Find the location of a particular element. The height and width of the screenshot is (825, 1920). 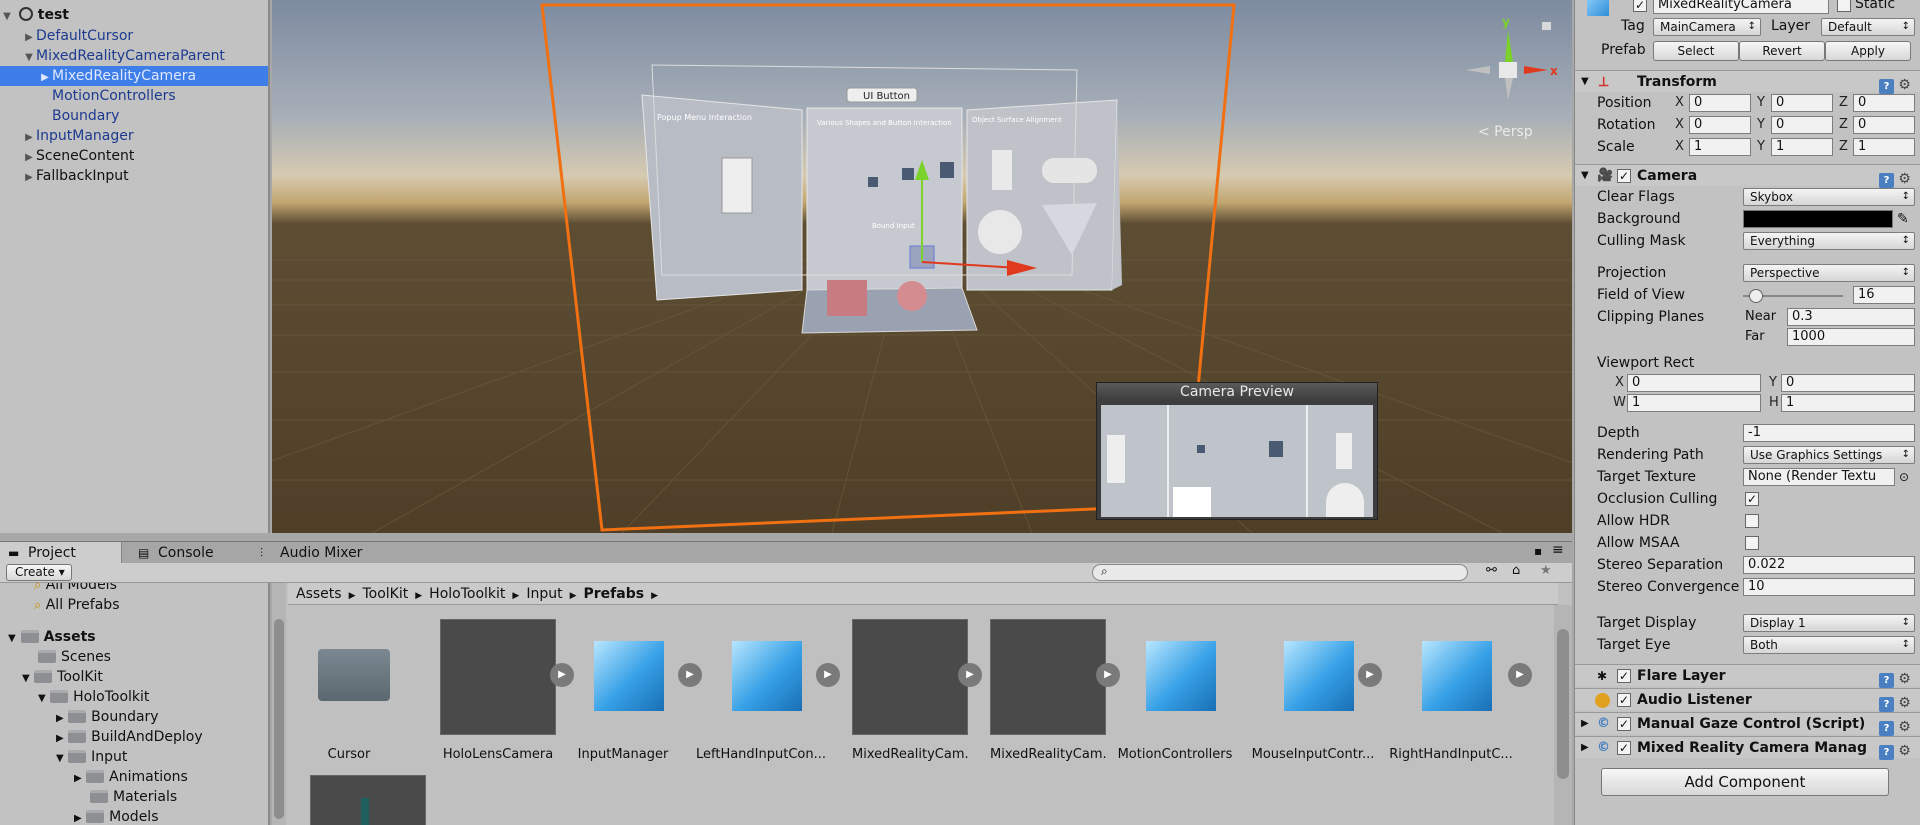

prefab-apply-button: Apply is located at coordinates (1868, 51).